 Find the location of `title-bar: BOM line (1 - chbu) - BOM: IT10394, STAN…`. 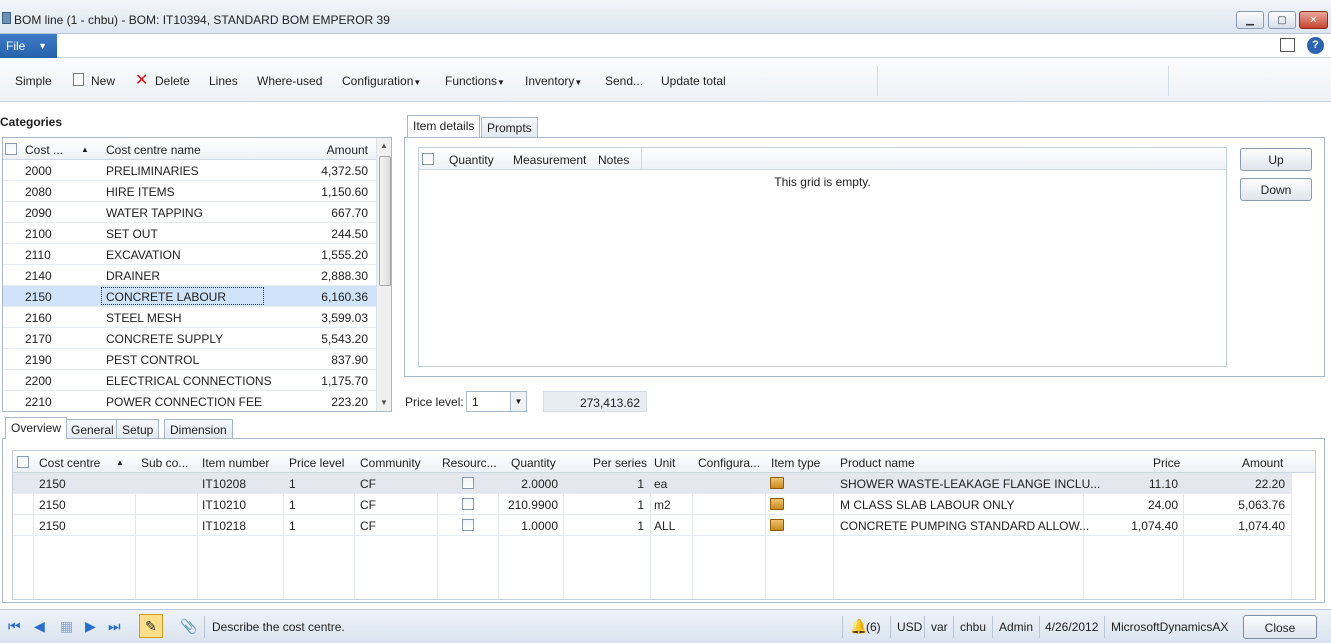

title-bar: BOM line (1 - chbu) - BOM: IT10394, STAN… is located at coordinates (665, 17).